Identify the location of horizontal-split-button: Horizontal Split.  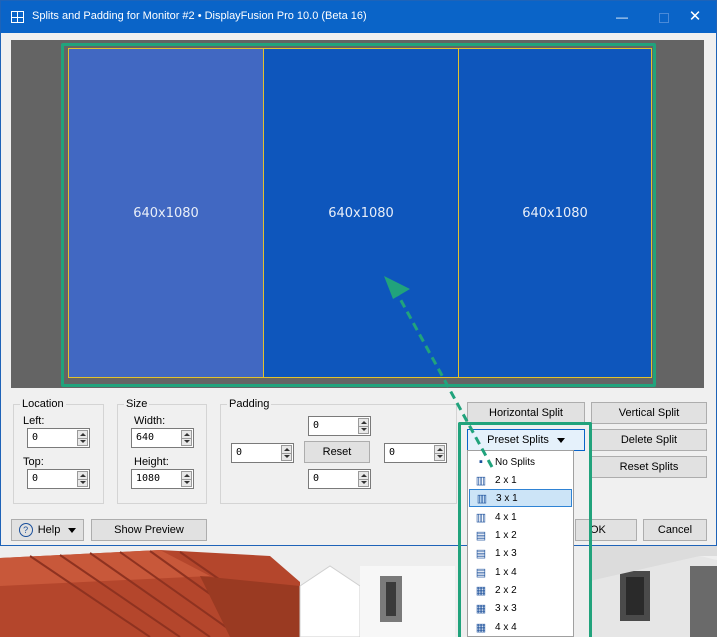
(526, 413).